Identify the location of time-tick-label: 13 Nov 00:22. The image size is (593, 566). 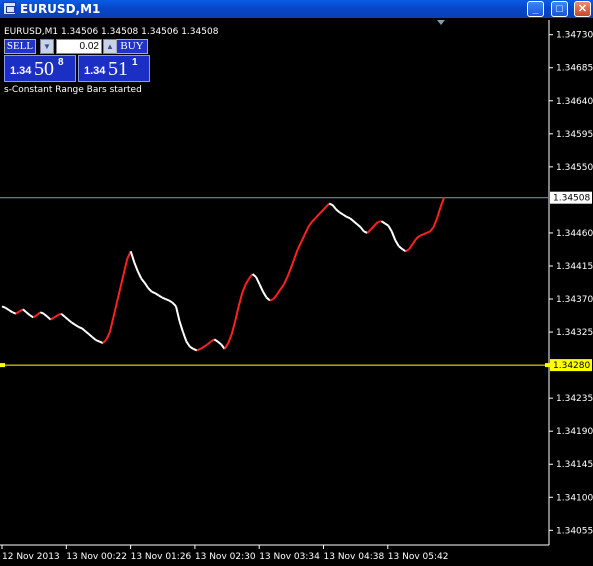
(96, 557).